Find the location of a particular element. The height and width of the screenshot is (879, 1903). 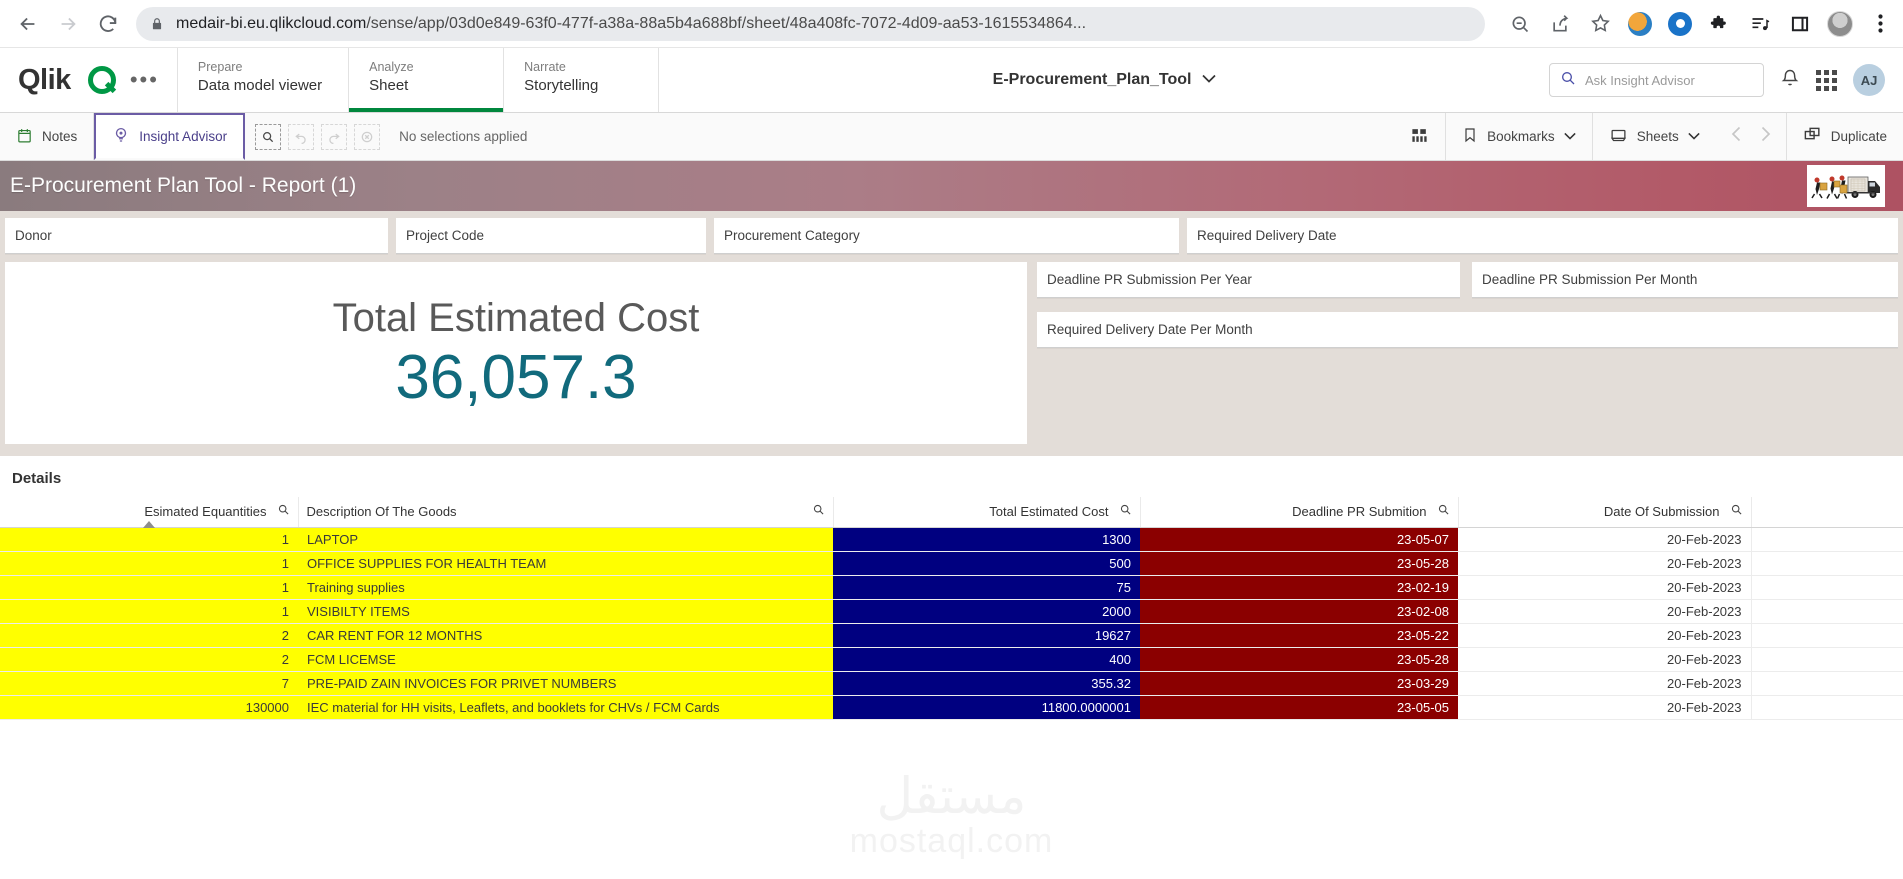

overflow-menu-icon: ••• is located at coordinates (144, 80).